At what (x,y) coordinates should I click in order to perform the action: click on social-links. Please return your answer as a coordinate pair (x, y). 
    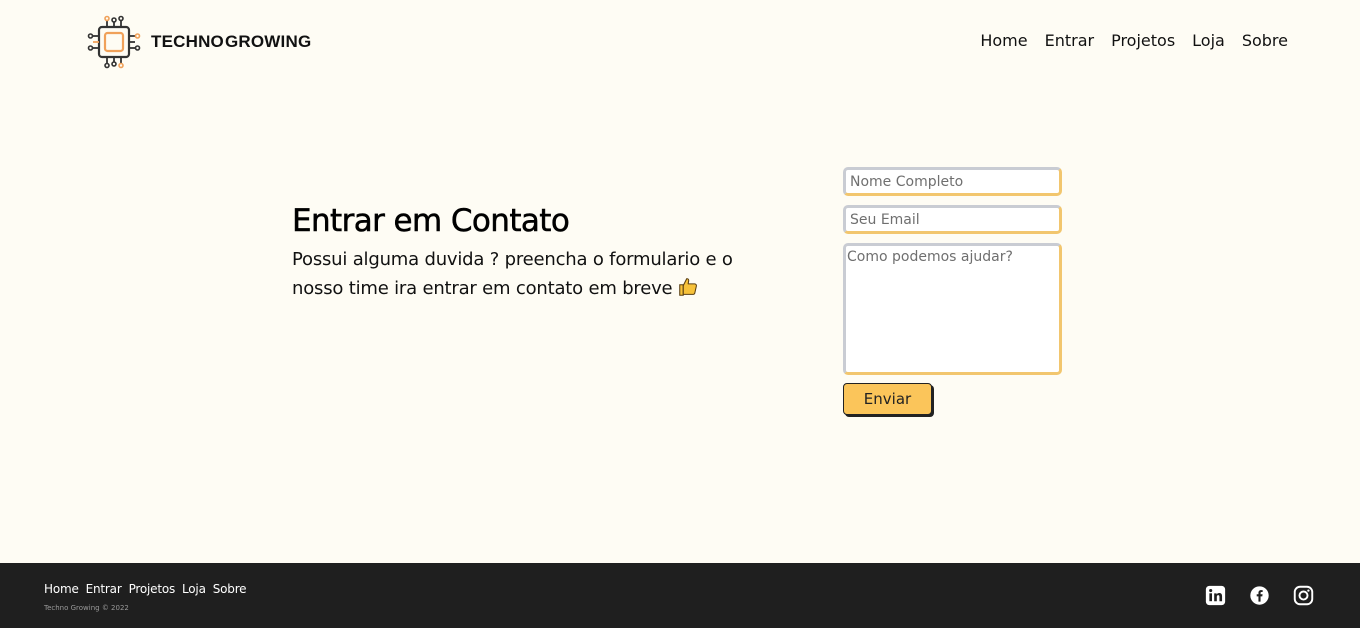
    Looking at the image, I should click on (1248, 595).